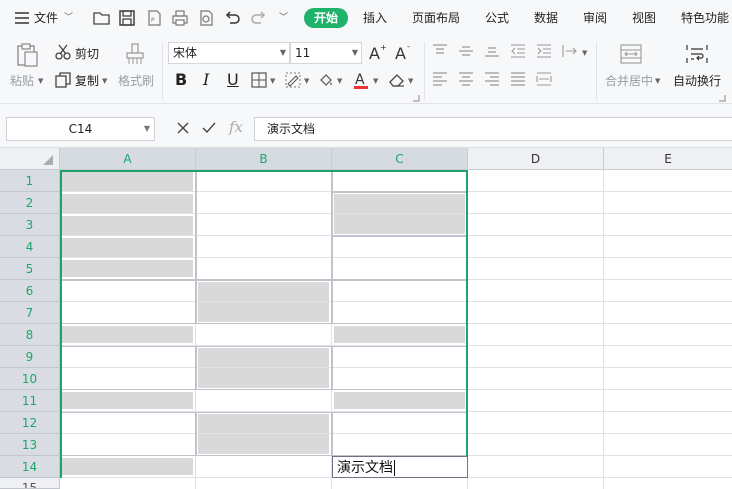  What do you see at coordinates (546, 18) in the screenshot?
I see `tab-data: 数据` at bounding box center [546, 18].